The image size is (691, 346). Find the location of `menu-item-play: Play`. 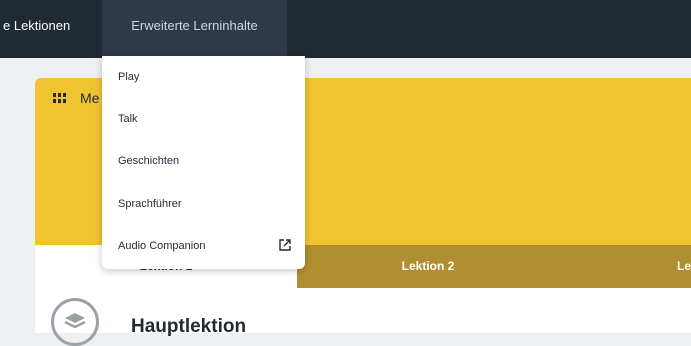

menu-item-play: Play is located at coordinates (203, 77).